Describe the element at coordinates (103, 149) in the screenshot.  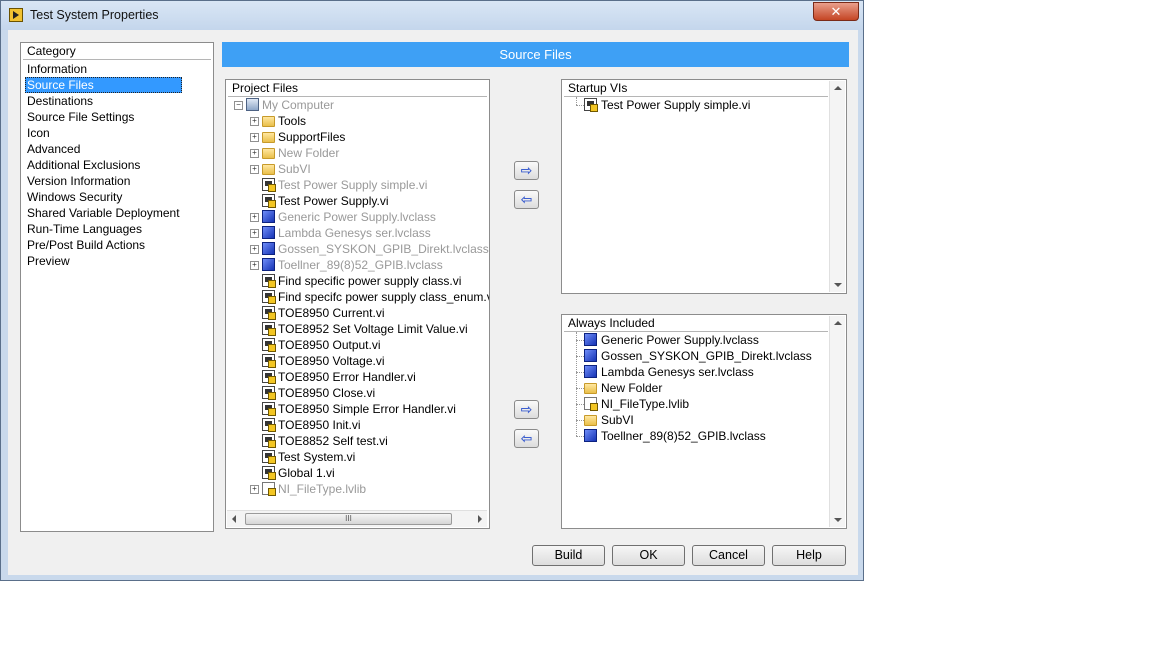
I see `category-item: Advanced` at that location.